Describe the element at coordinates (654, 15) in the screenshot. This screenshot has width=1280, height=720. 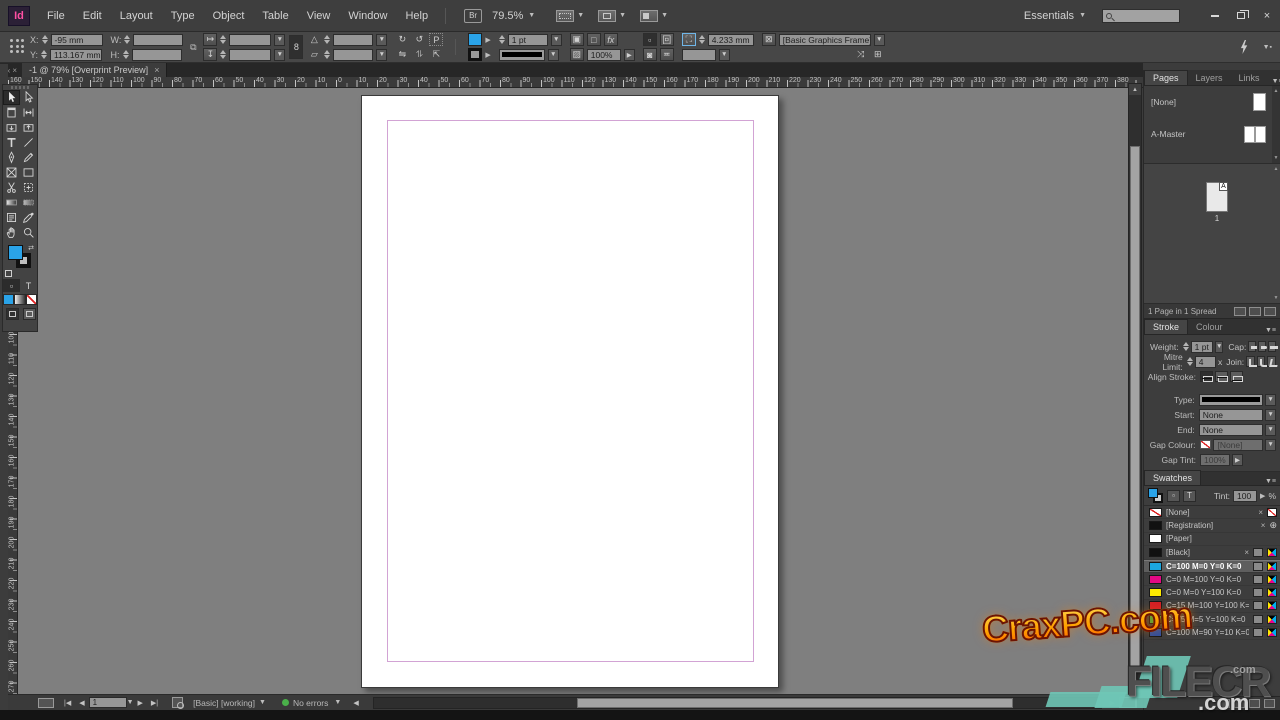
I see `arrange-documents-dropdown: ▼` at that location.